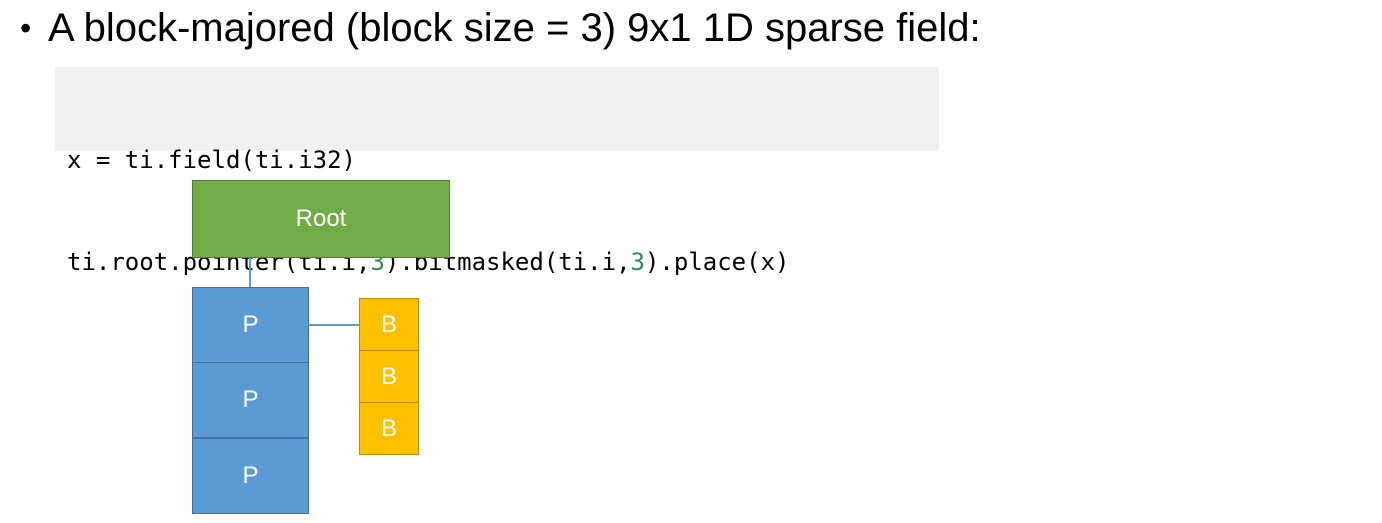 The height and width of the screenshot is (523, 1382). Describe the element at coordinates (507, 262) in the screenshot. I see `code-line-2-part-b: ).bitmasked(ti.i,` at that location.